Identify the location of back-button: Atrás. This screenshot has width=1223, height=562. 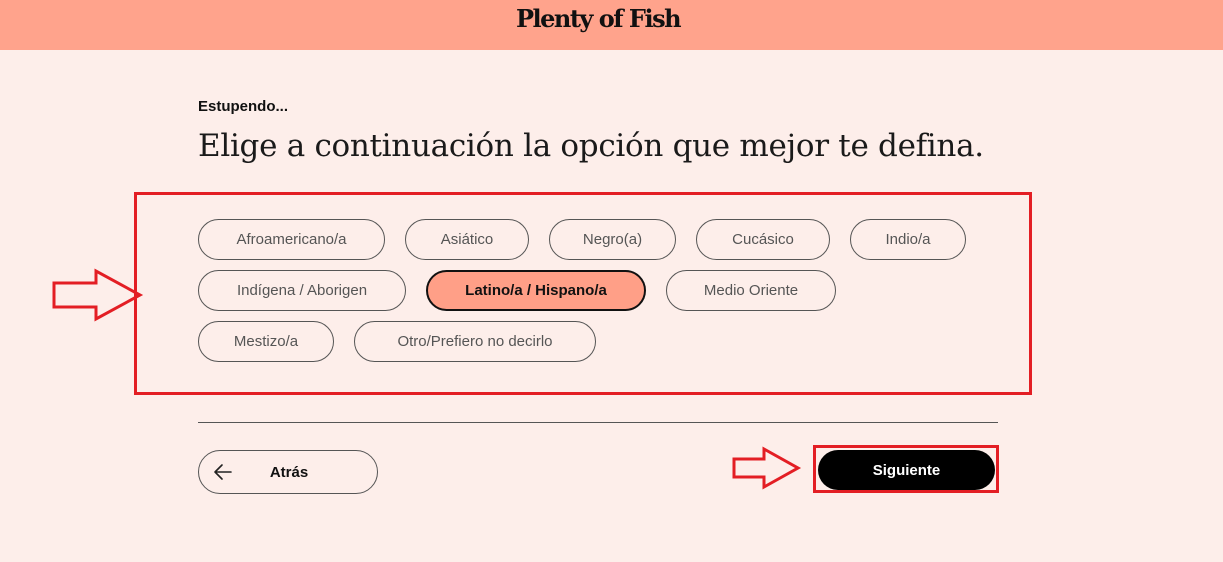
(288, 472).